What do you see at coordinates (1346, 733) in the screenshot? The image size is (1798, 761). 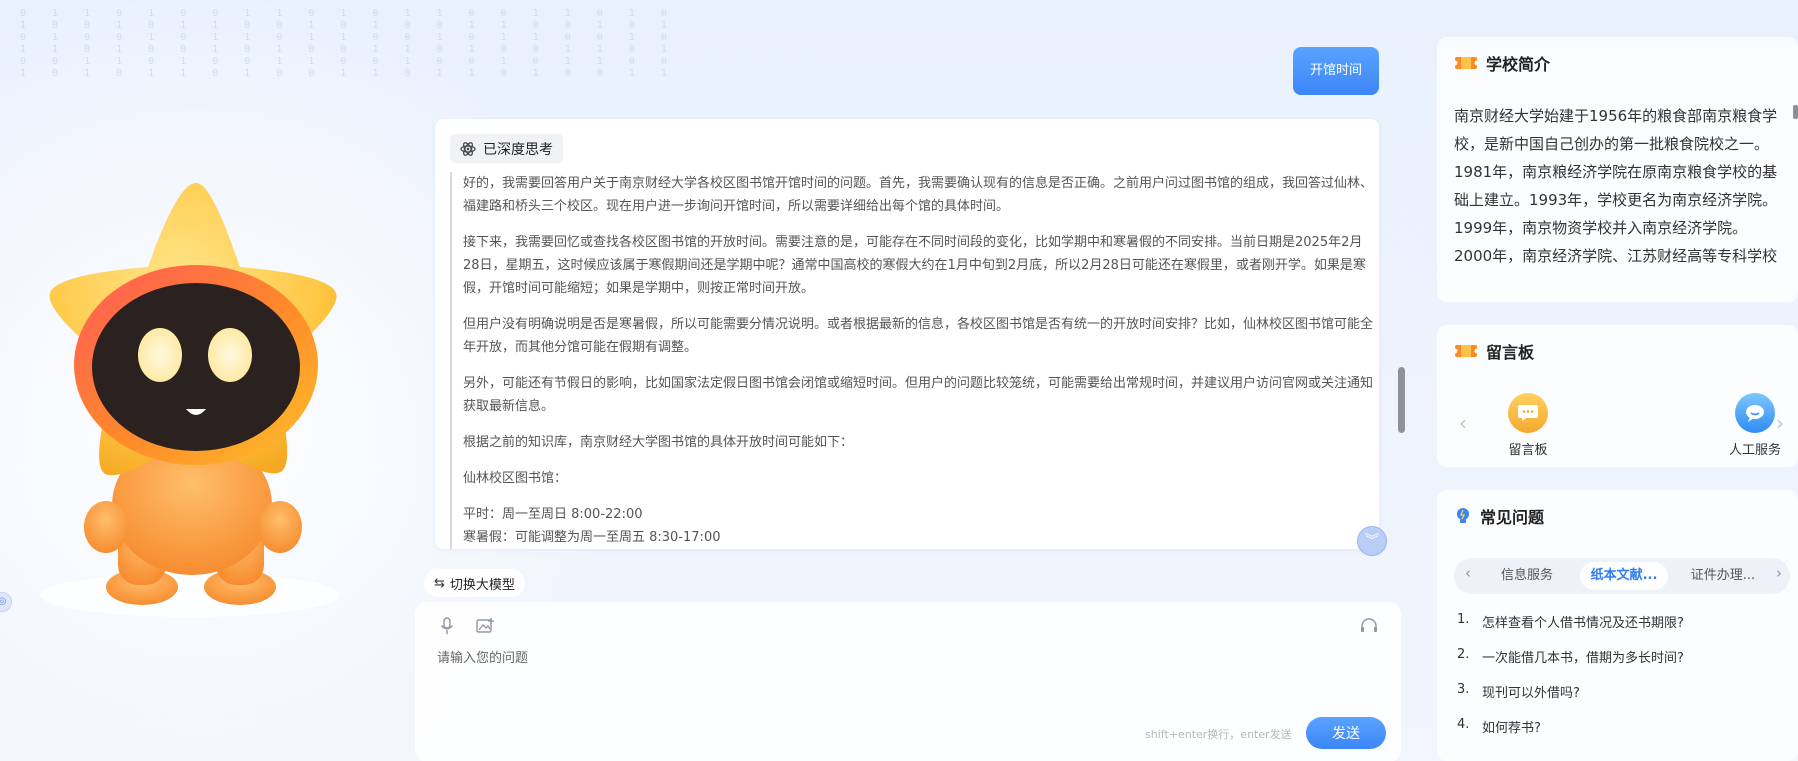 I see `send-button: 发送` at bounding box center [1346, 733].